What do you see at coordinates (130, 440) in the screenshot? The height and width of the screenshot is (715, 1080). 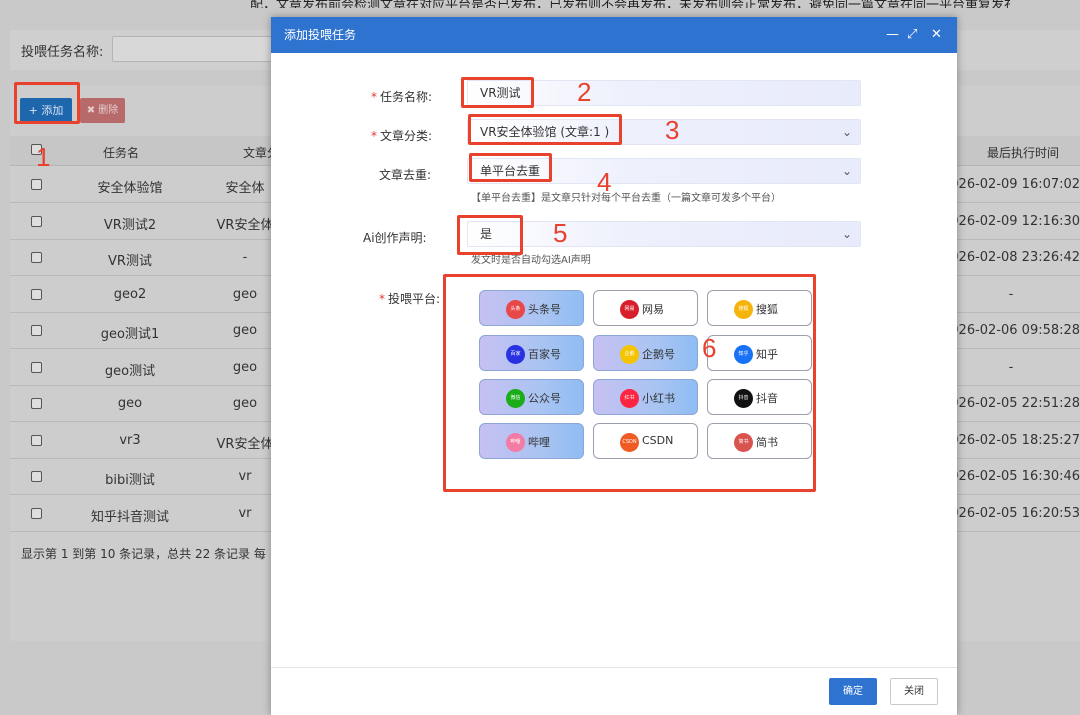 I see `row-task-name: vr3` at bounding box center [130, 440].